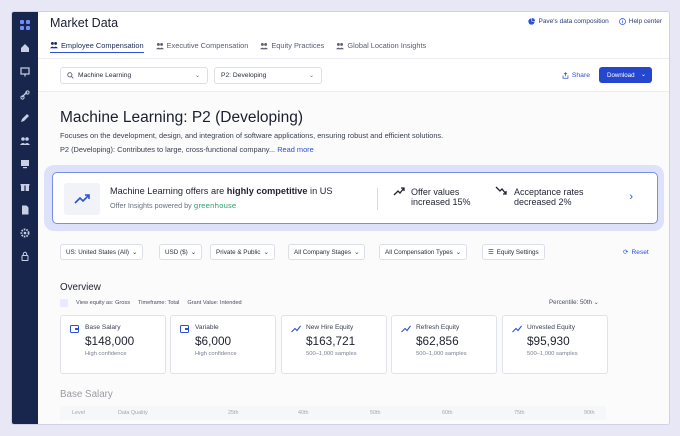 The height and width of the screenshot is (436, 680). What do you see at coordinates (168, 191) in the screenshot?
I see `insight-headline-pre: Machine Learning offers are` at bounding box center [168, 191].